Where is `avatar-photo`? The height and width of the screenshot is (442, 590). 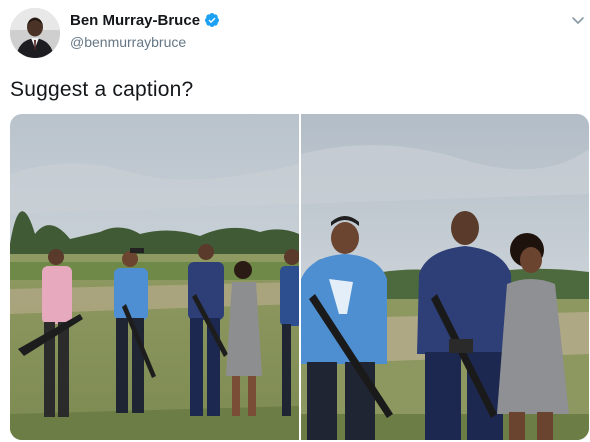
avatar-photo is located at coordinates (35, 33).